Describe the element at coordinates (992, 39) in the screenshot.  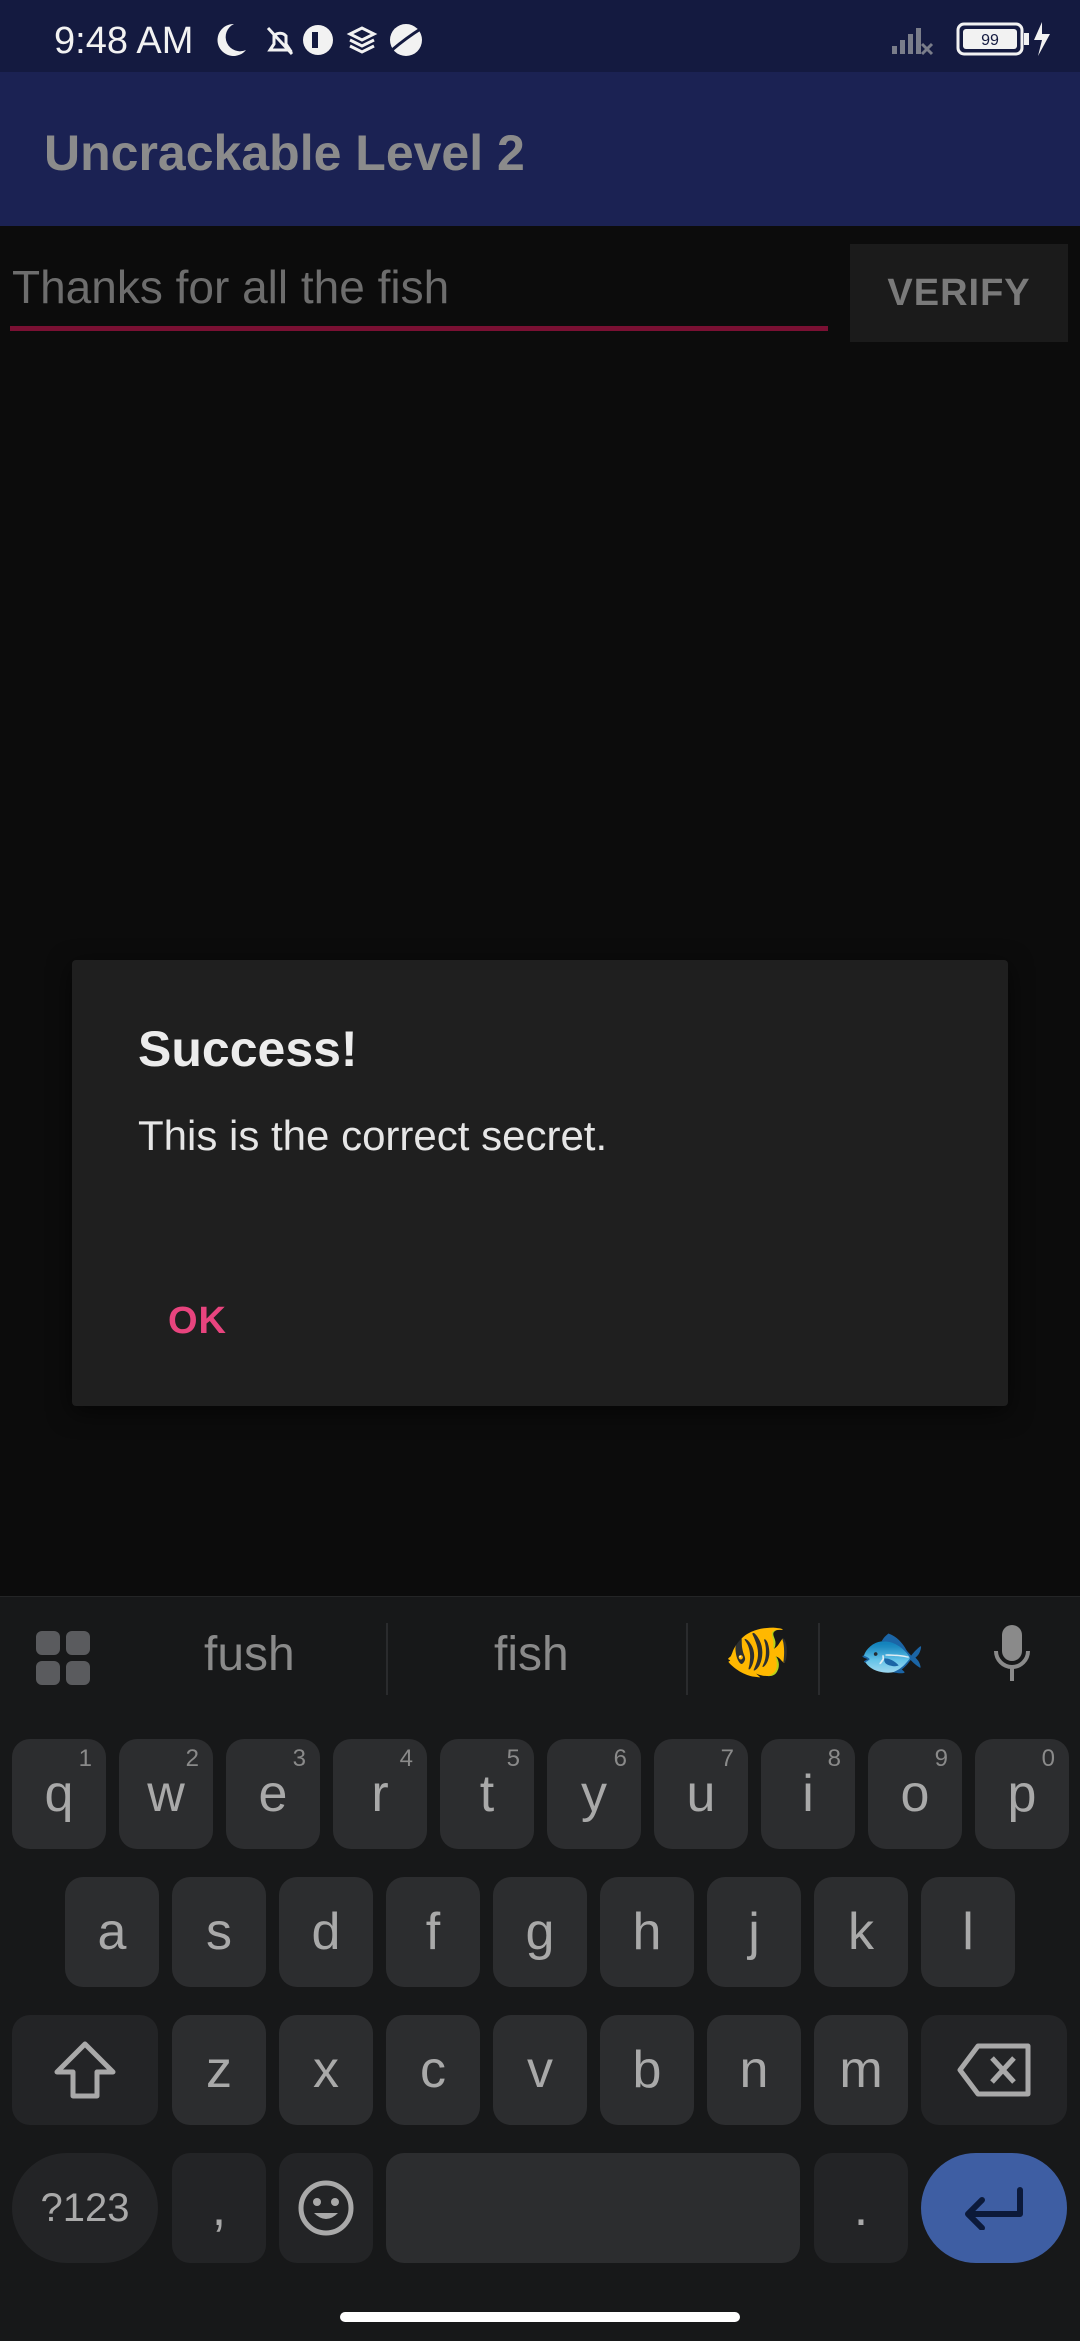
I see `battery-icon: 99` at that location.